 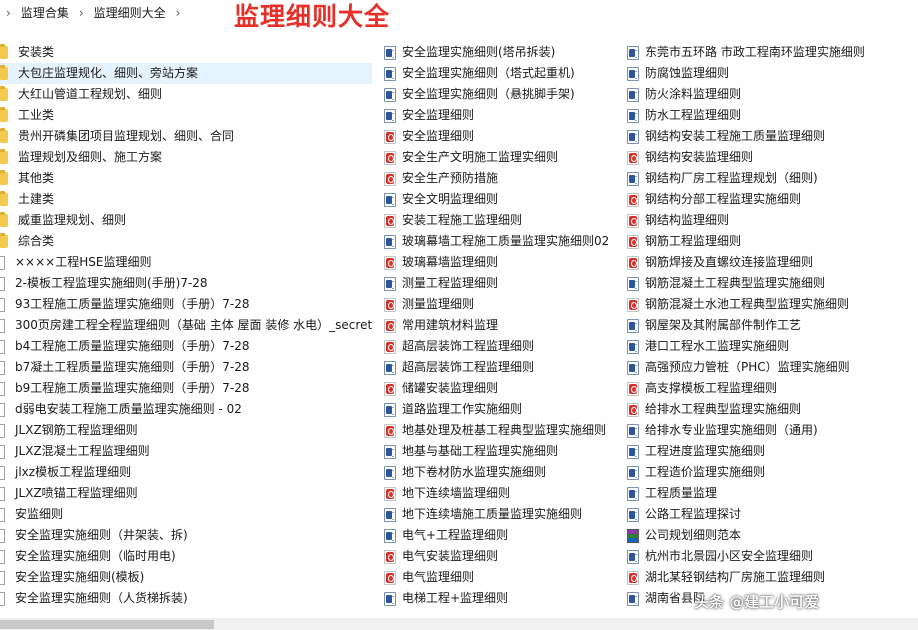 What do you see at coordinates (503, 199) in the screenshot?
I see `file-item: 安全文明监理细则` at bounding box center [503, 199].